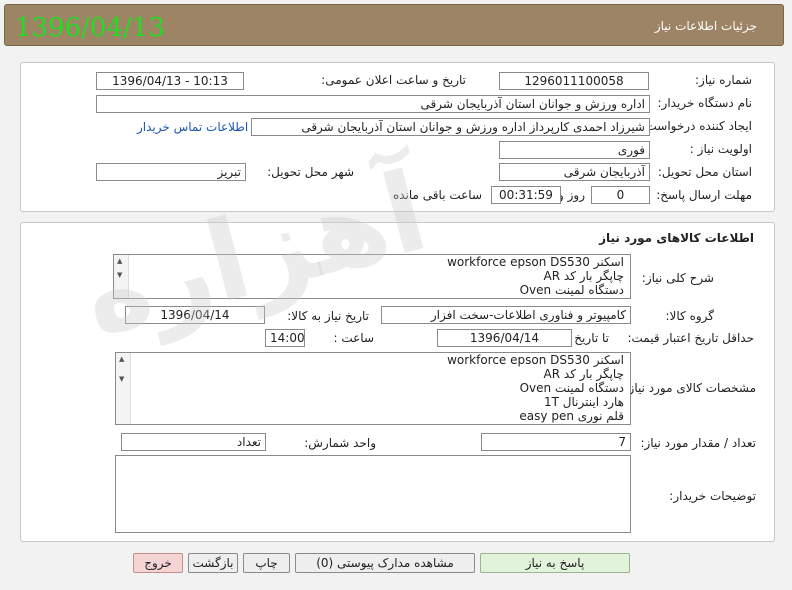 The width and height of the screenshot is (792, 590). Describe the element at coordinates (171, 172) in the screenshot. I see `city-field: تبریز` at that location.